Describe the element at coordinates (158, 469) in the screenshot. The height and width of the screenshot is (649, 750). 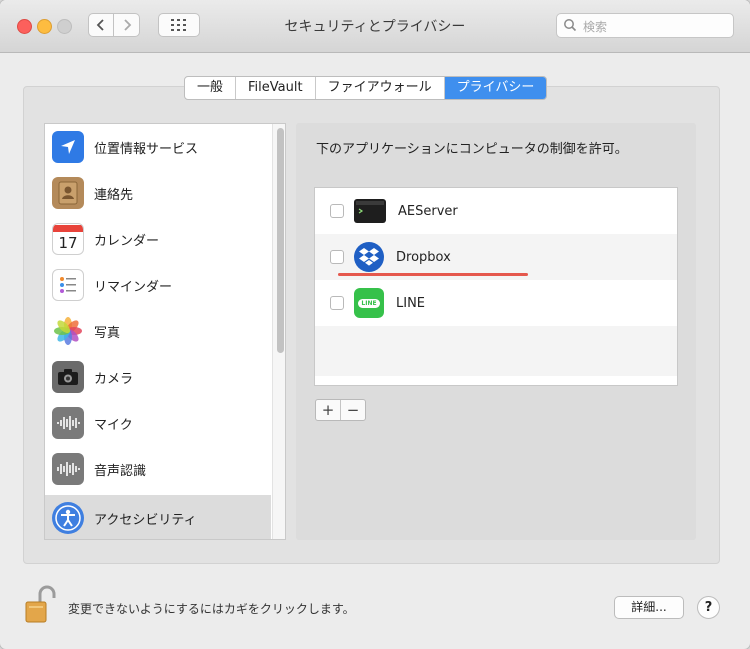
I see `sidebar-item-speech-recognition: 音声認識` at that location.